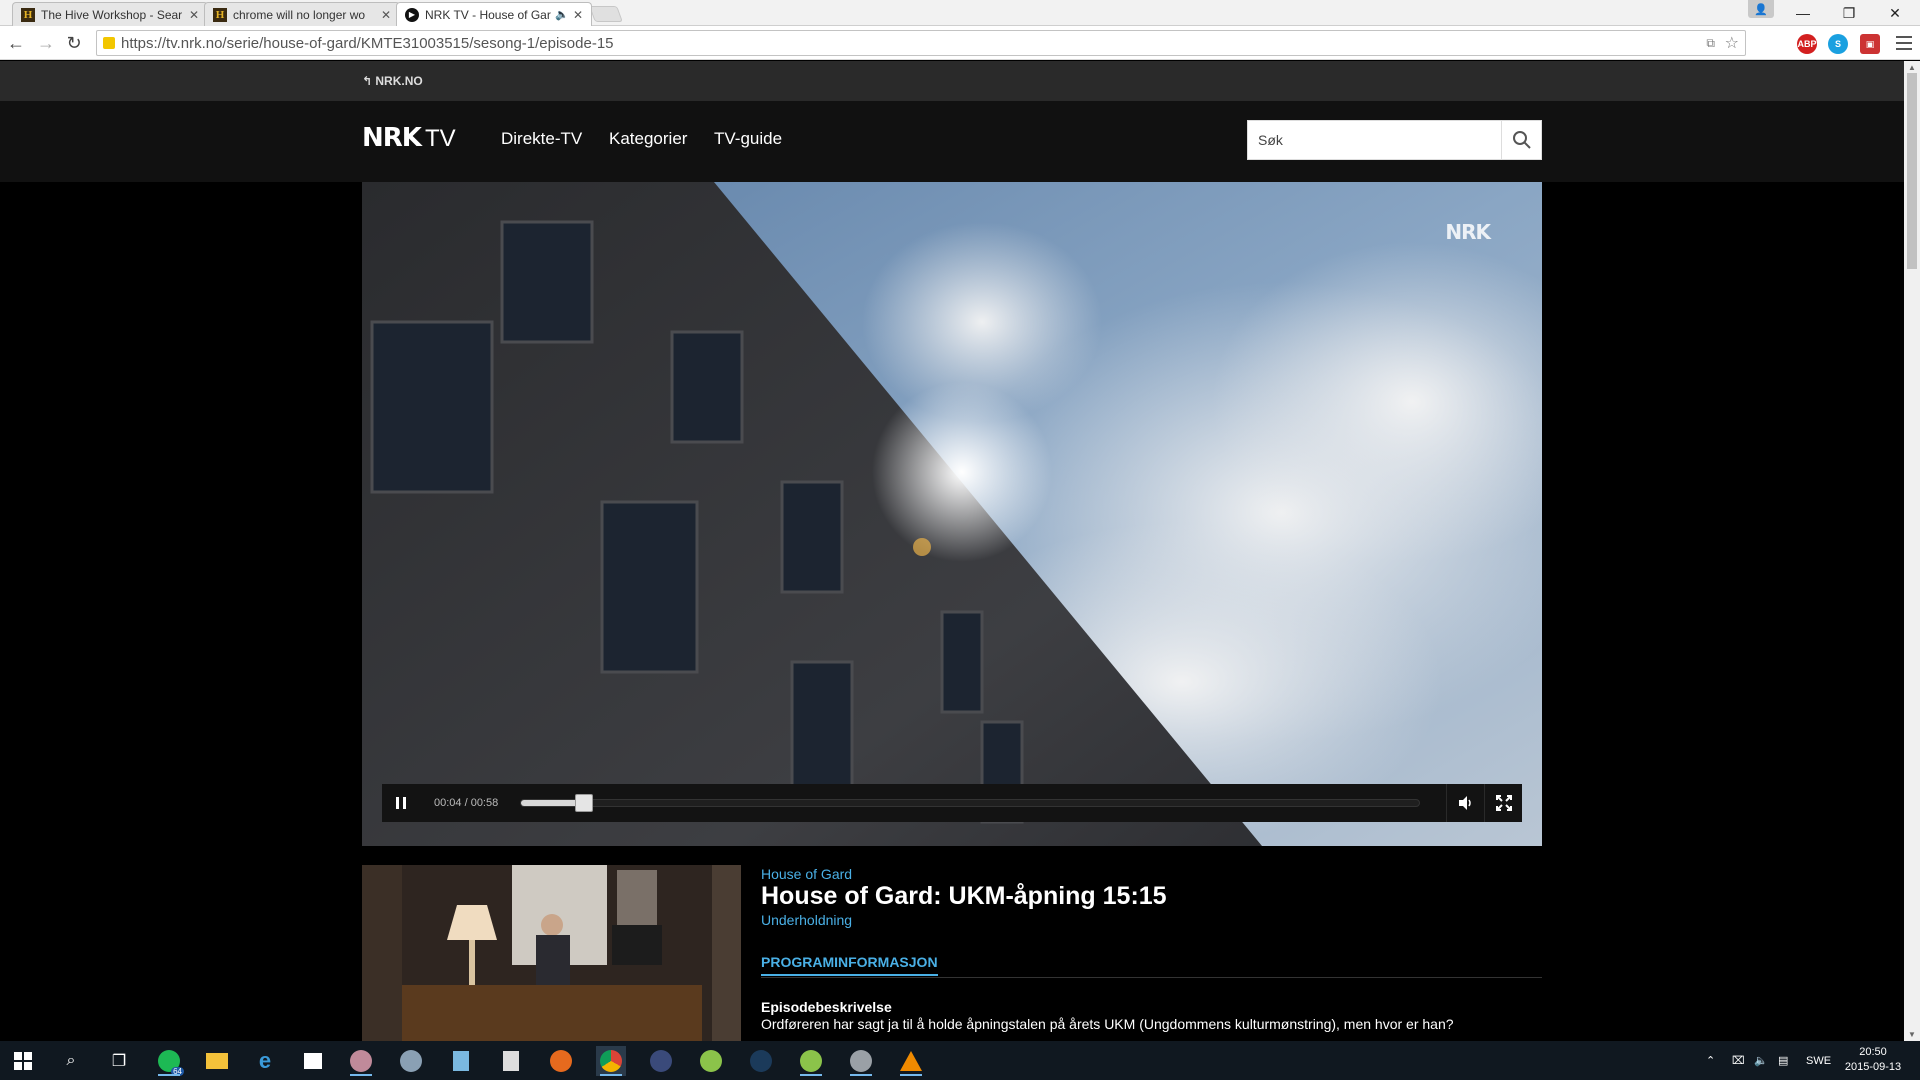 The image size is (1920, 1080). Describe the element at coordinates (583, 803) in the screenshot. I see `progress-handle` at that location.